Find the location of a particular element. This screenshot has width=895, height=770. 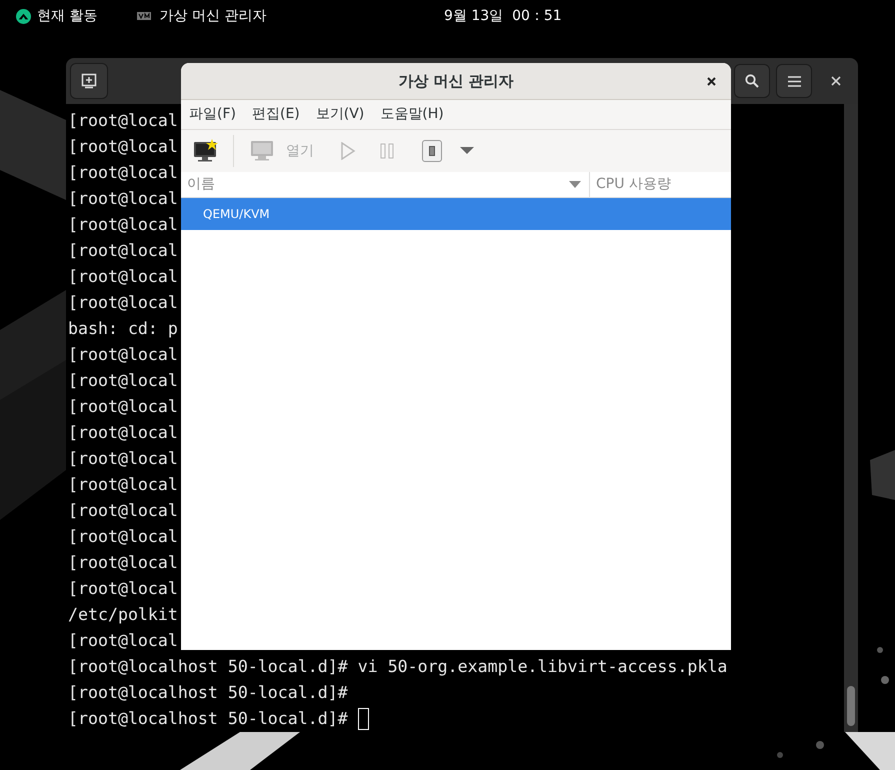

menu-item: 편집(E) is located at coordinates (276, 114).